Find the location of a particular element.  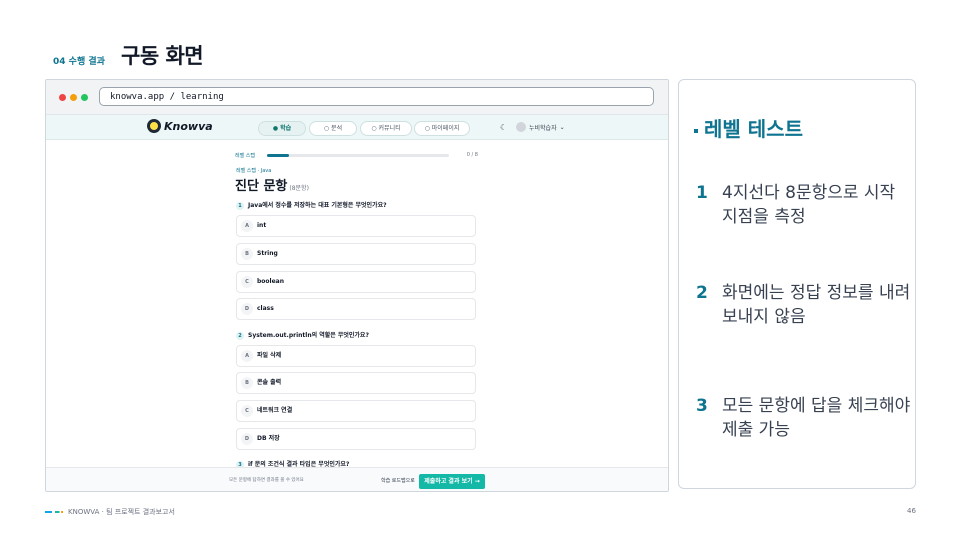

page-footer: KNOWVA · 팀 프로젝트 결과보고서 is located at coordinates (110, 512).